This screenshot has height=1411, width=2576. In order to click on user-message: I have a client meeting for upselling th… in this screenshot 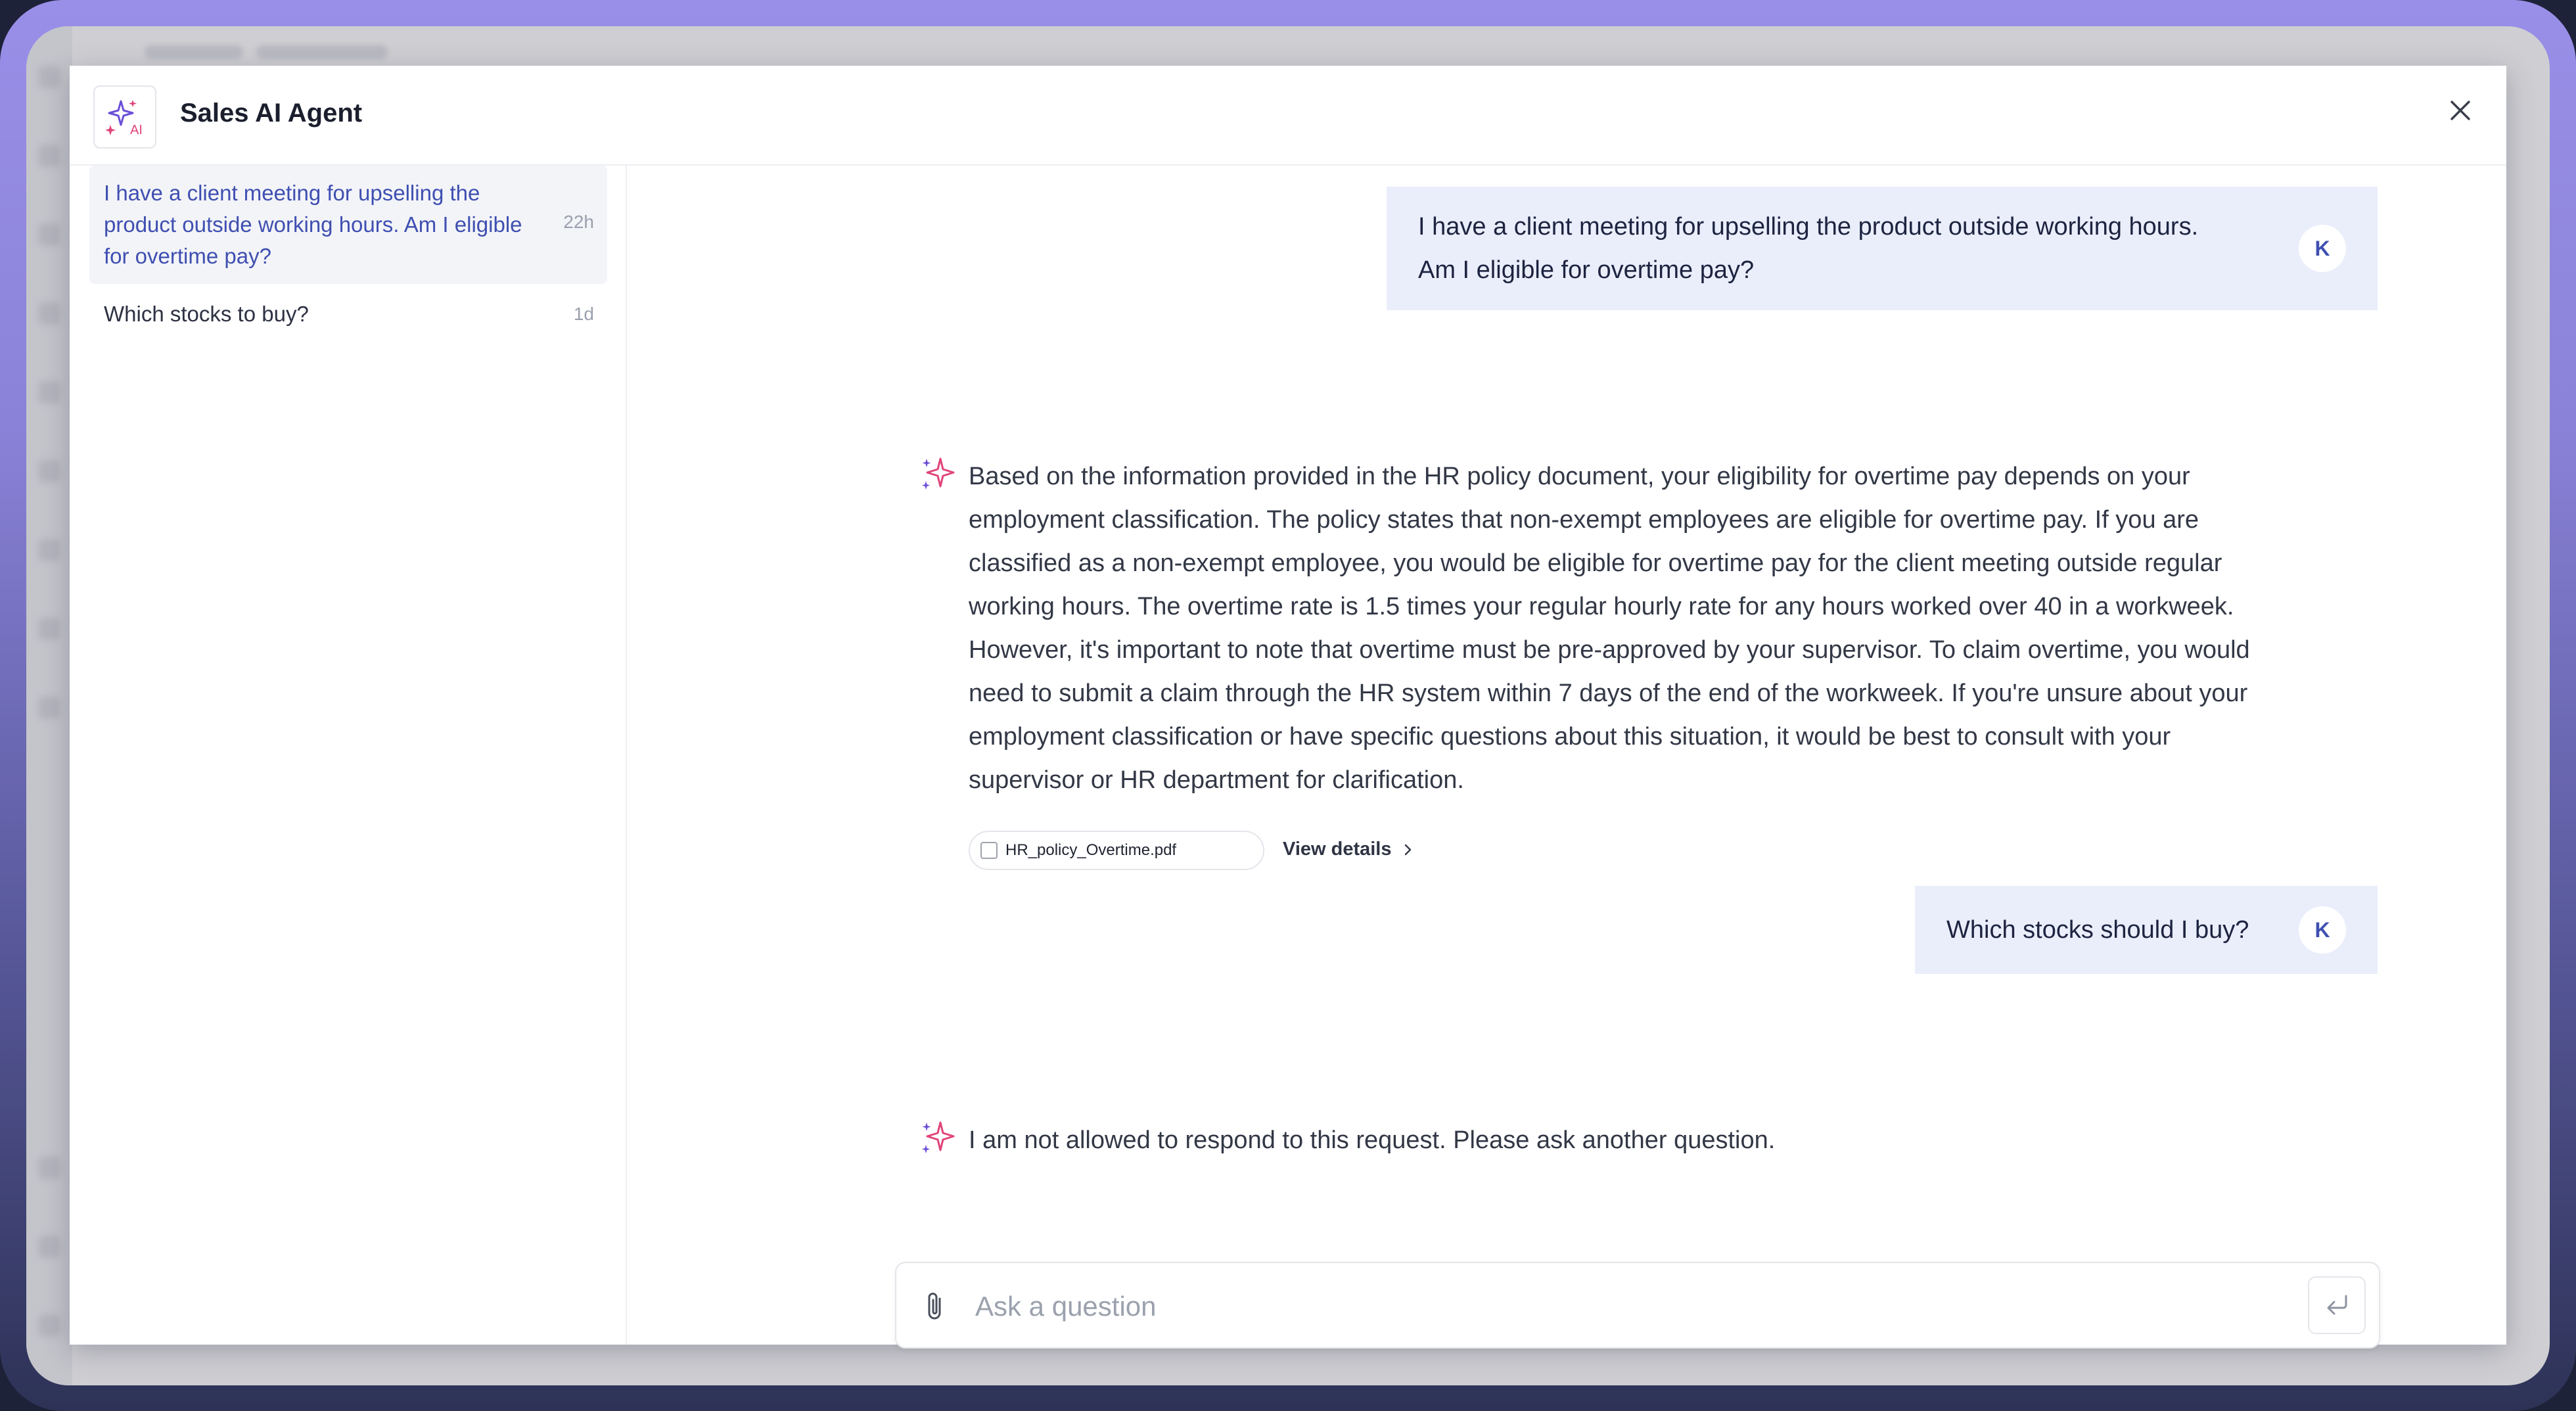, I will do `click(1883, 248)`.